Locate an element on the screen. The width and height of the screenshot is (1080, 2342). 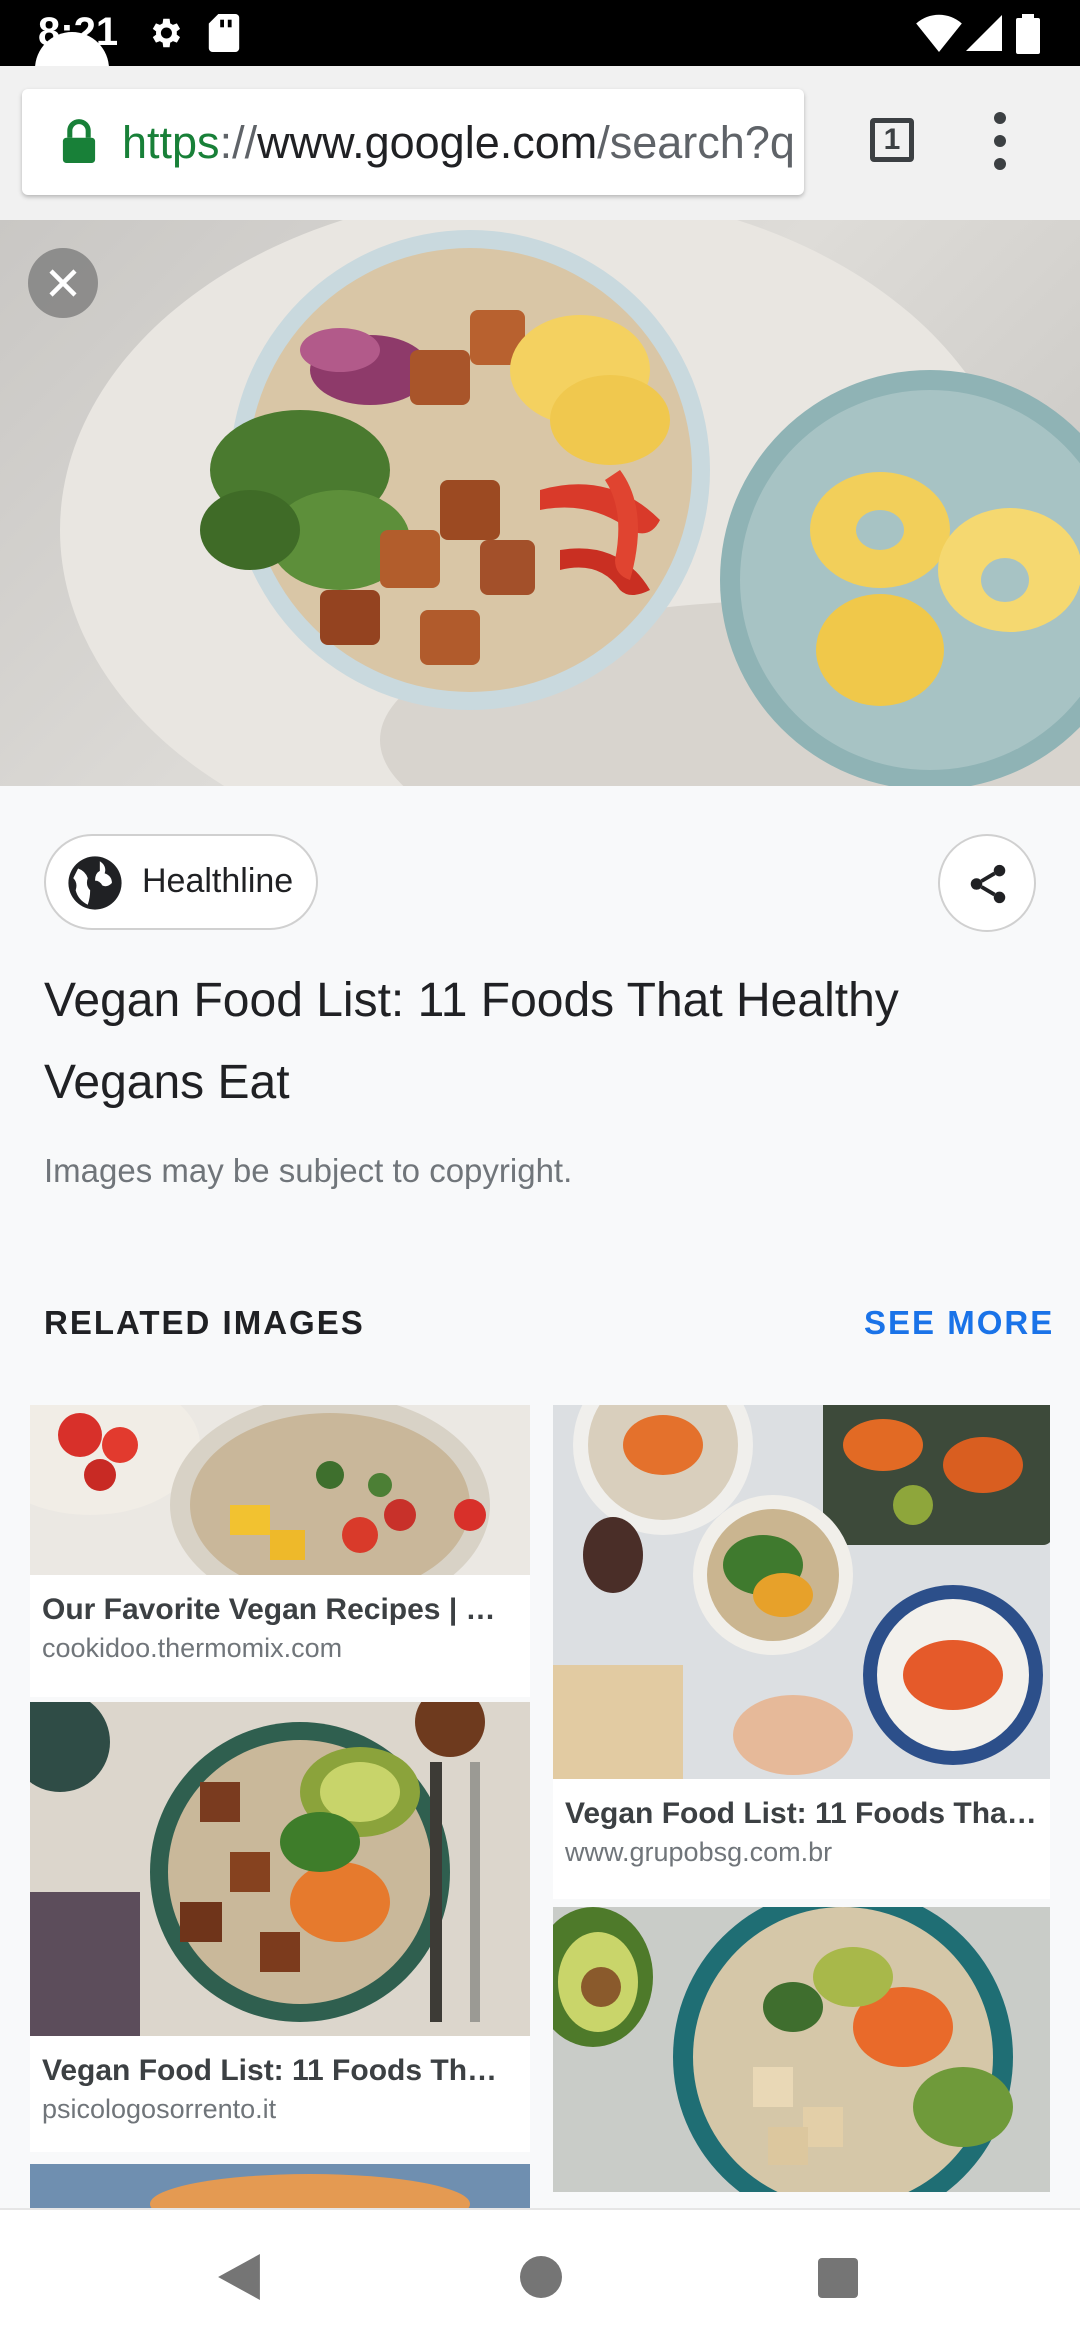
home-icon is located at coordinates (541, 2277).